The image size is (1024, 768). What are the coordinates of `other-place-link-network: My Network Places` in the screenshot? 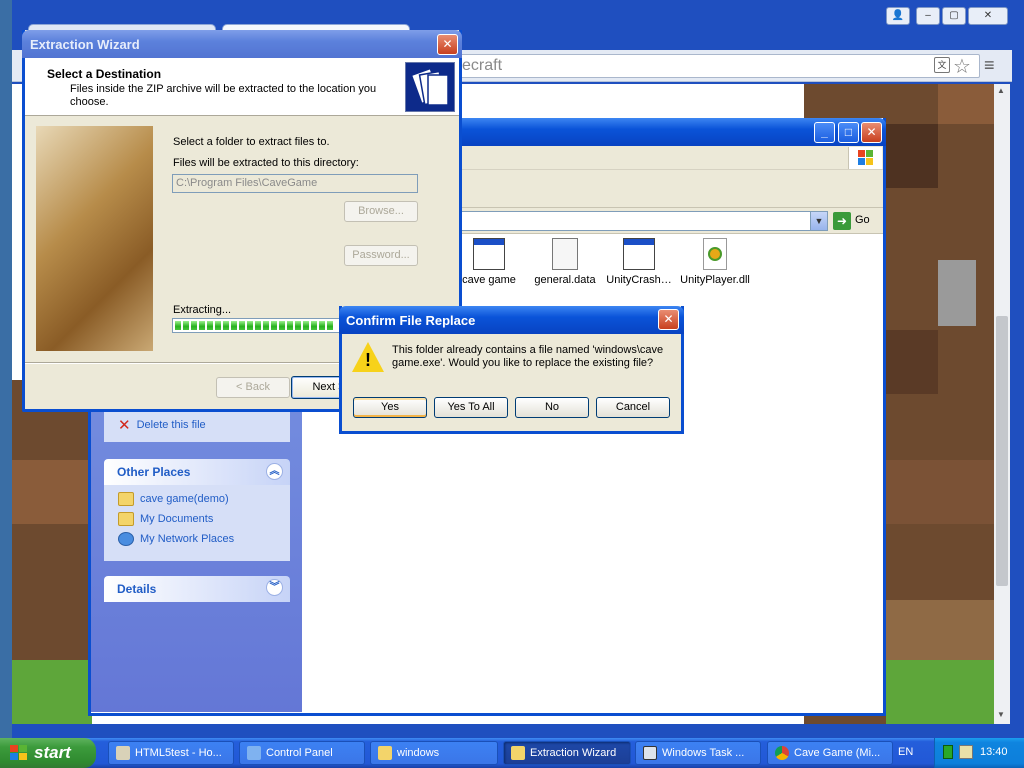 It's located at (176, 539).